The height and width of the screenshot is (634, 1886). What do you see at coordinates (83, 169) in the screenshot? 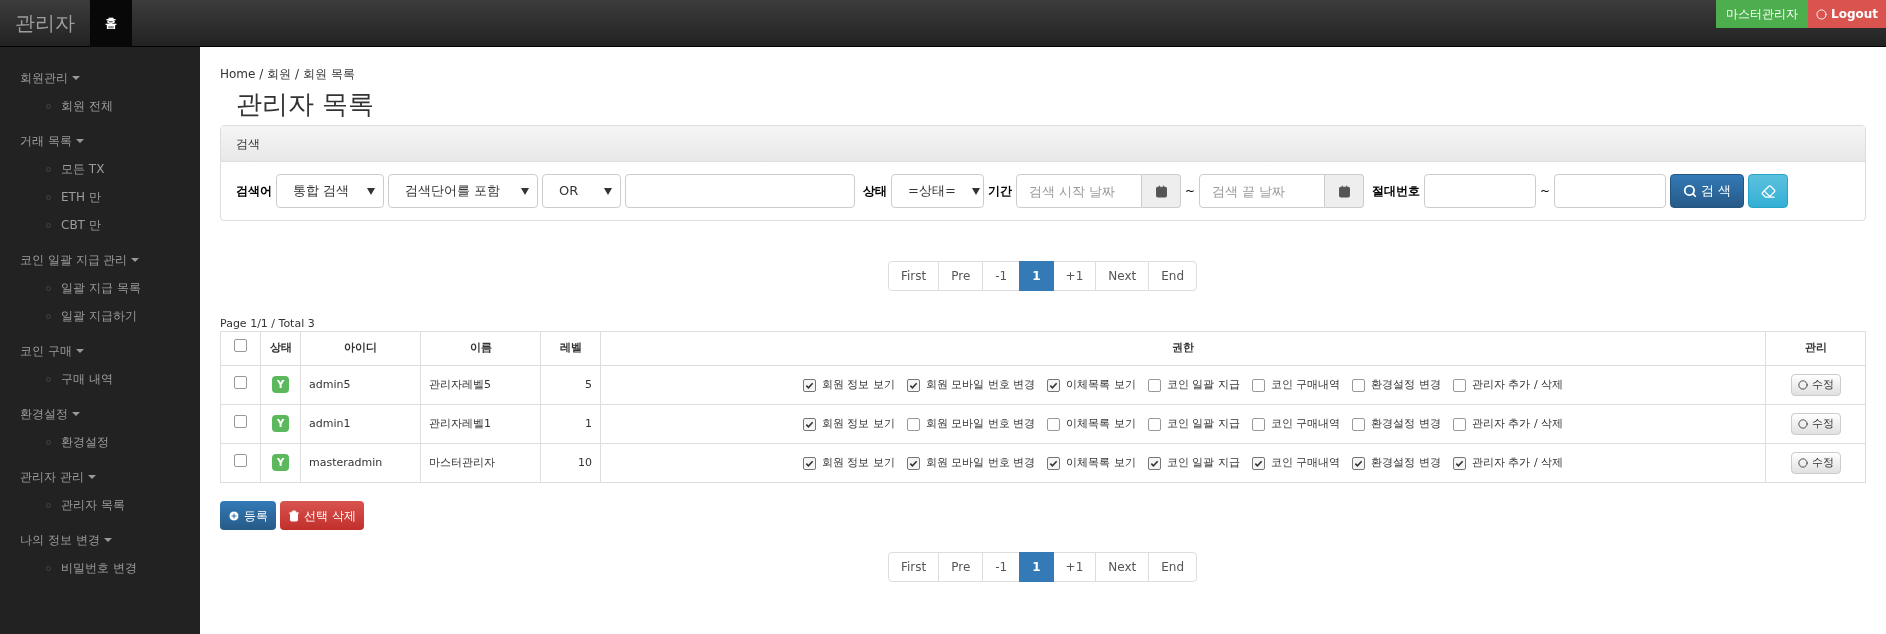
I see `sidebar-item: 모든 TX` at bounding box center [83, 169].